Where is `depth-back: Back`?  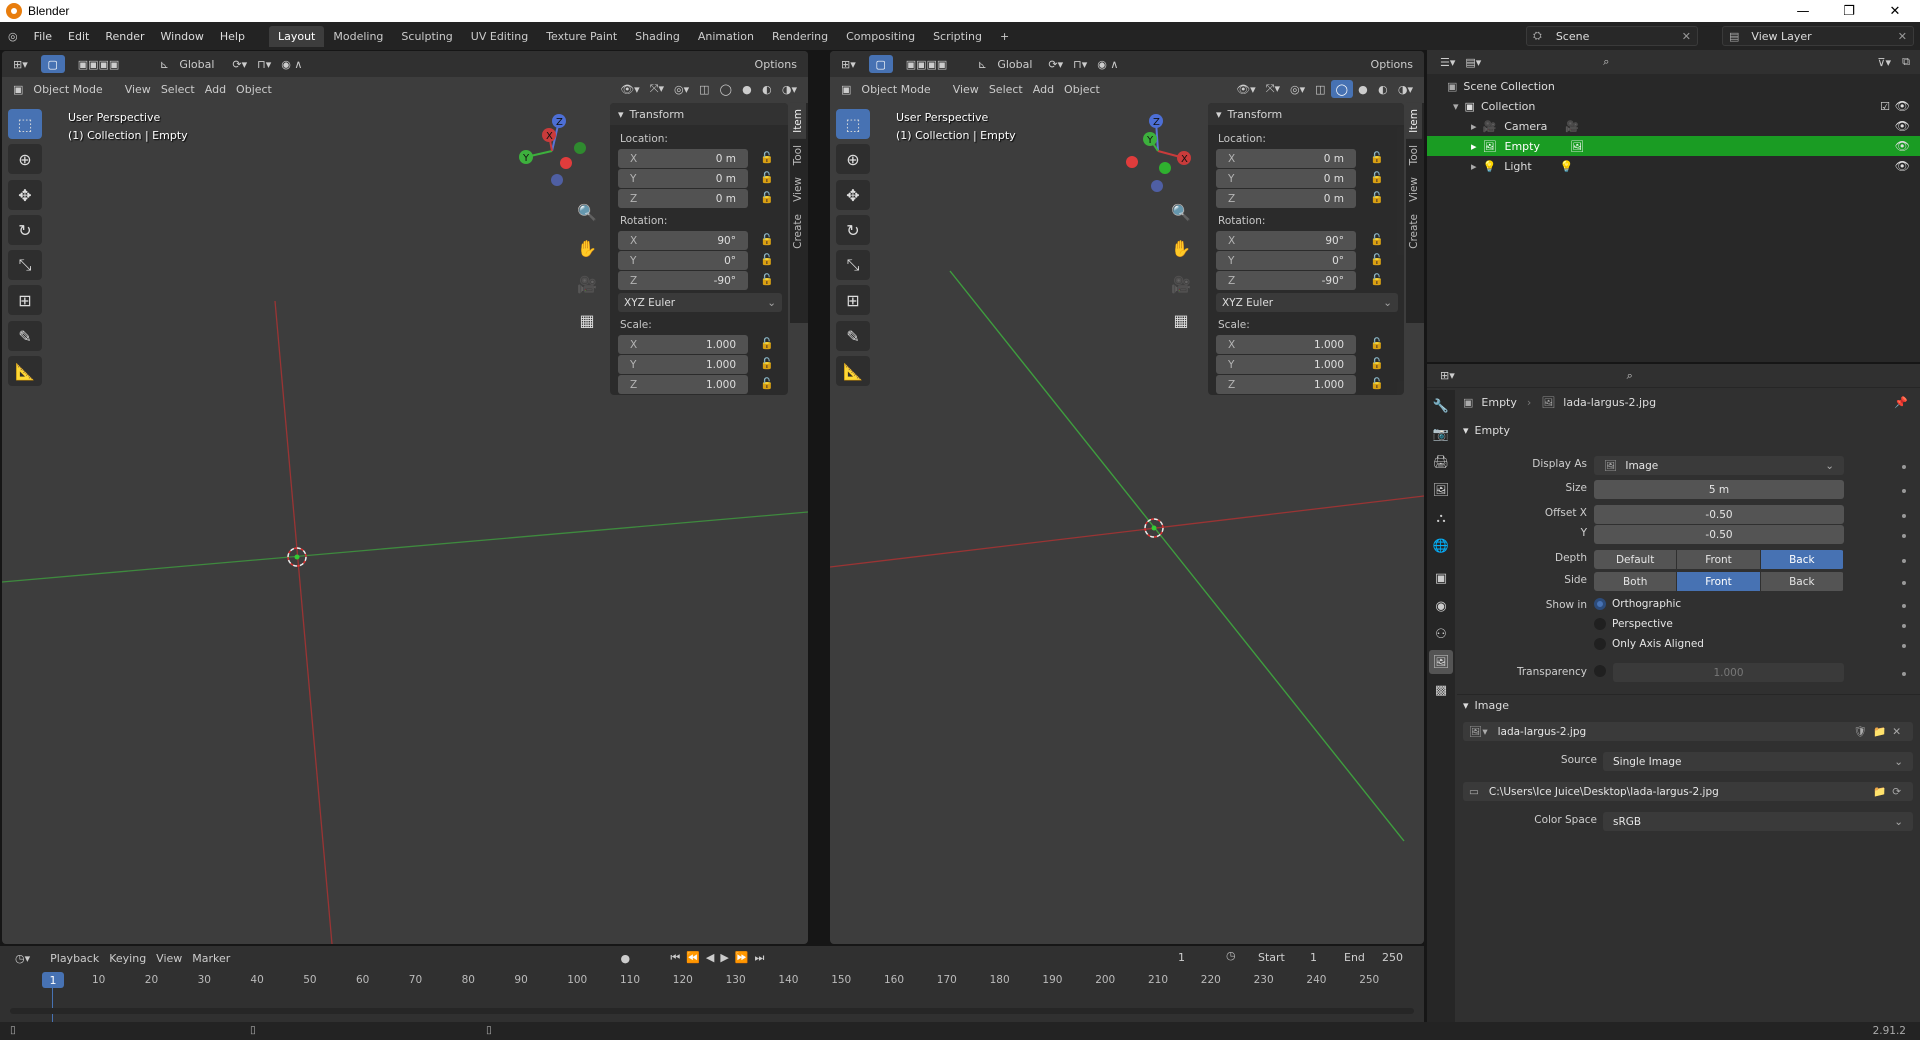
depth-back: Back is located at coordinates (1801, 559).